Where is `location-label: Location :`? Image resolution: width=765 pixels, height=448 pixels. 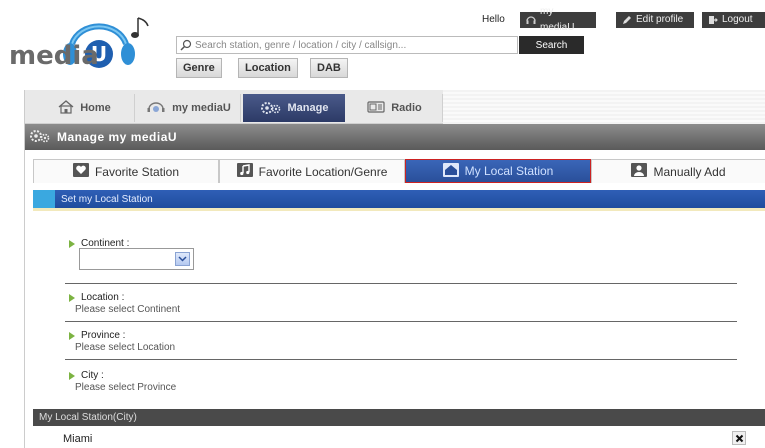 location-label: Location : is located at coordinates (103, 297).